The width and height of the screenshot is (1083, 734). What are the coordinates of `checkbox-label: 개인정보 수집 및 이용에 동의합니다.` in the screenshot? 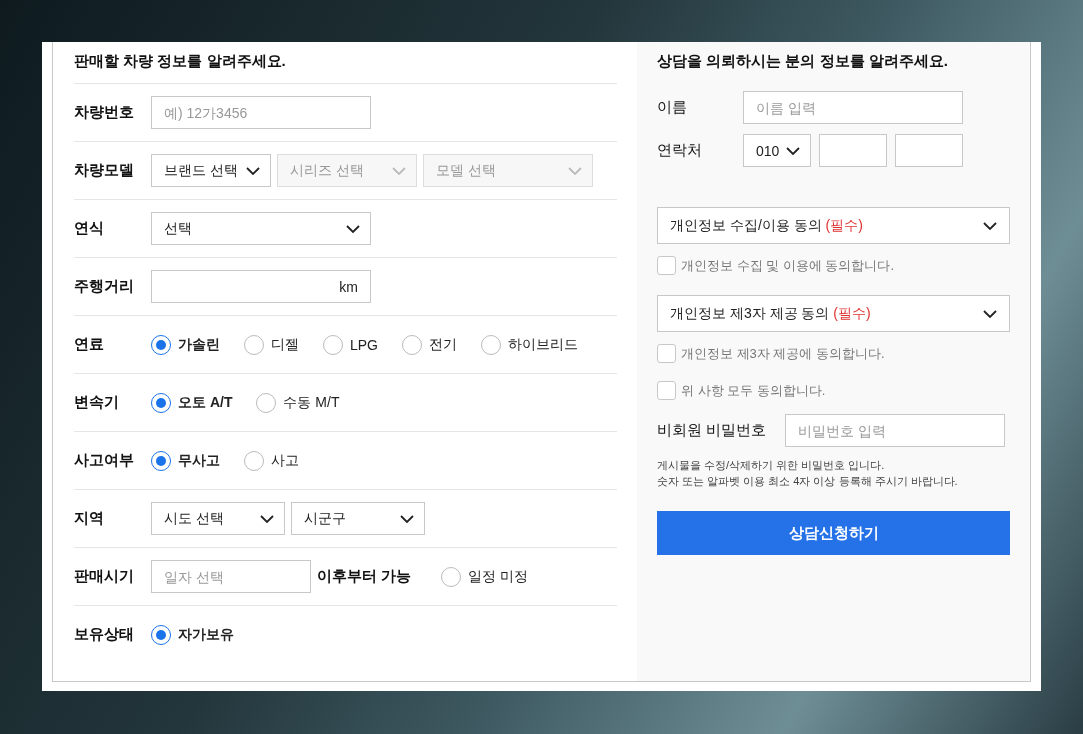 It's located at (788, 265).